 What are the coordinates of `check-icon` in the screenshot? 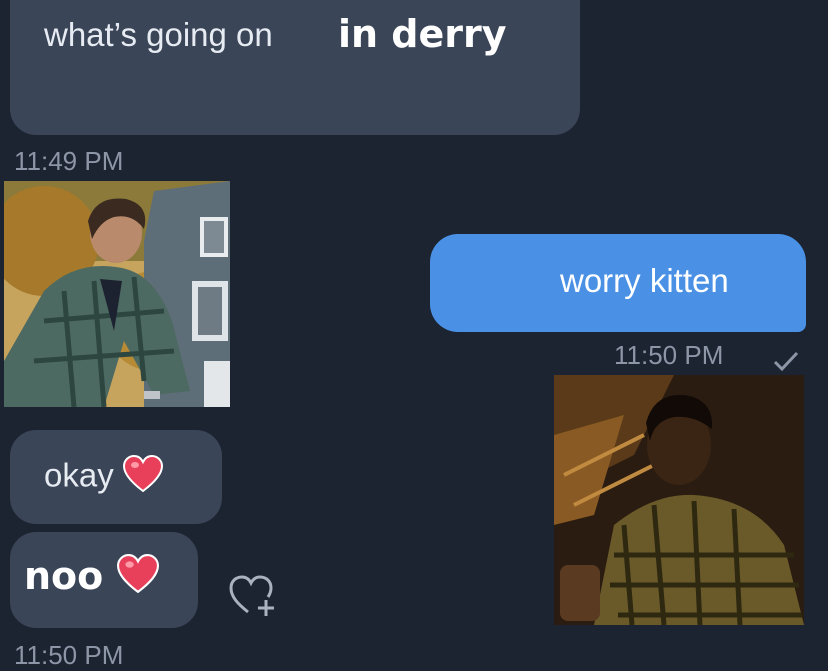 It's located at (786, 363).